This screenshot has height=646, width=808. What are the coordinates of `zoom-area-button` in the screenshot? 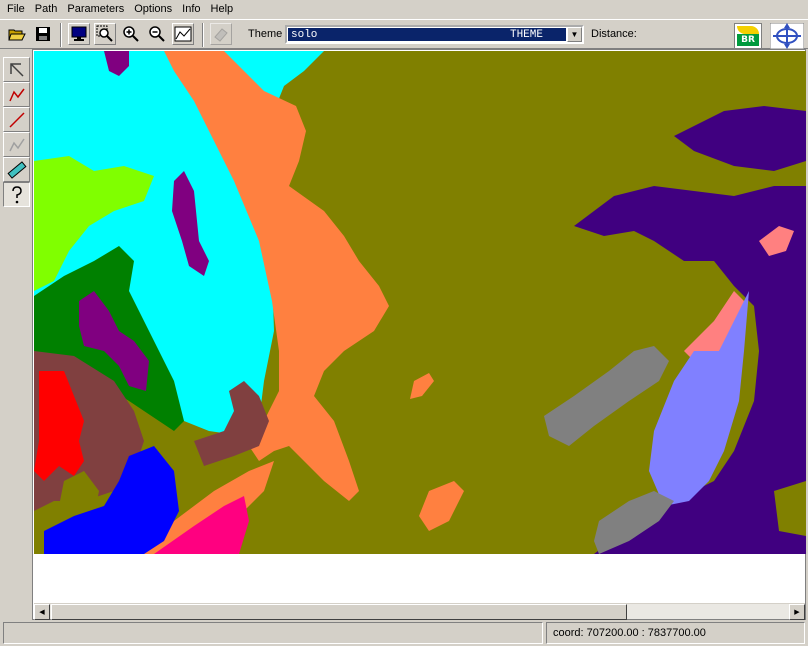 It's located at (105, 34).